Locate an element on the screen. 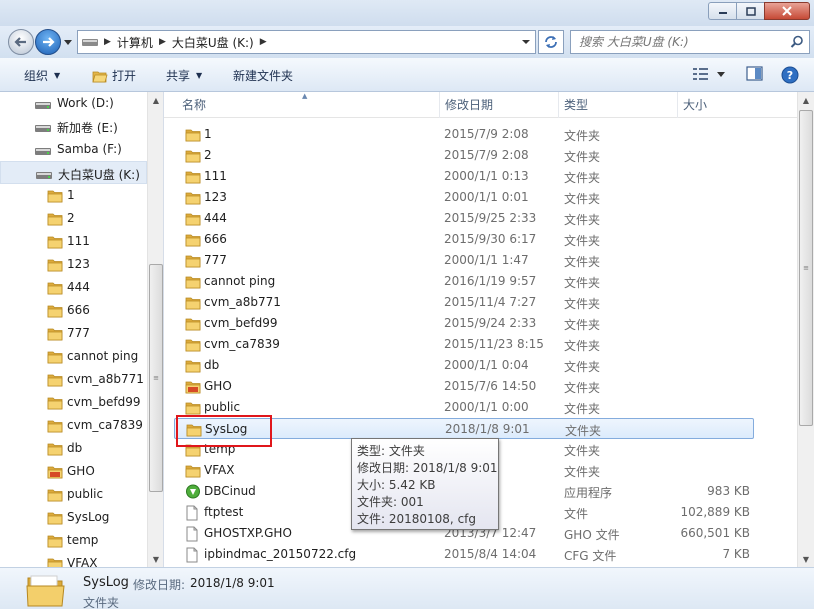 The image size is (814, 609). file-row: GHO 2015/7/6 14:50 文件夹 is located at coordinates (464, 386).